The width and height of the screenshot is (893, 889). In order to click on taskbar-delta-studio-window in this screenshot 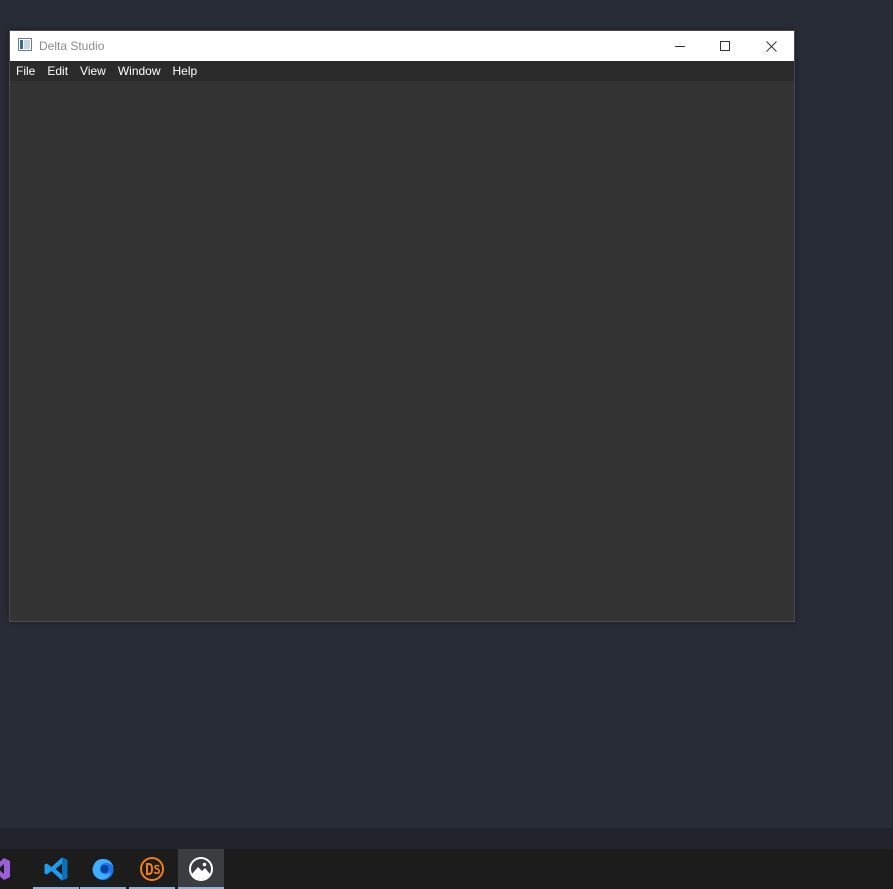, I will do `click(201, 869)`.